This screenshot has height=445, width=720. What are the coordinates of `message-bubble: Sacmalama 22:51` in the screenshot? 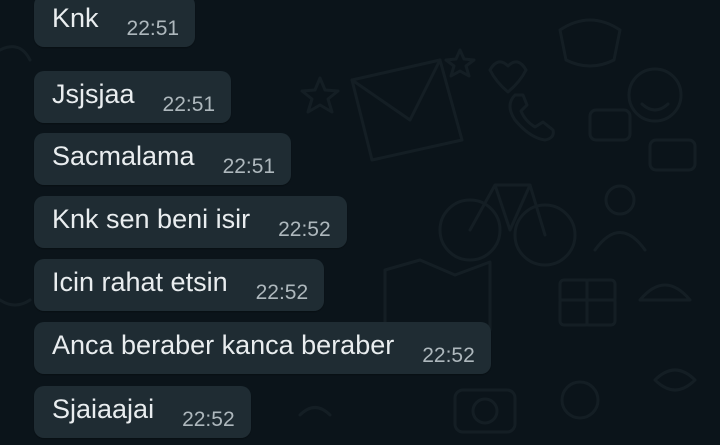 It's located at (163, 159).